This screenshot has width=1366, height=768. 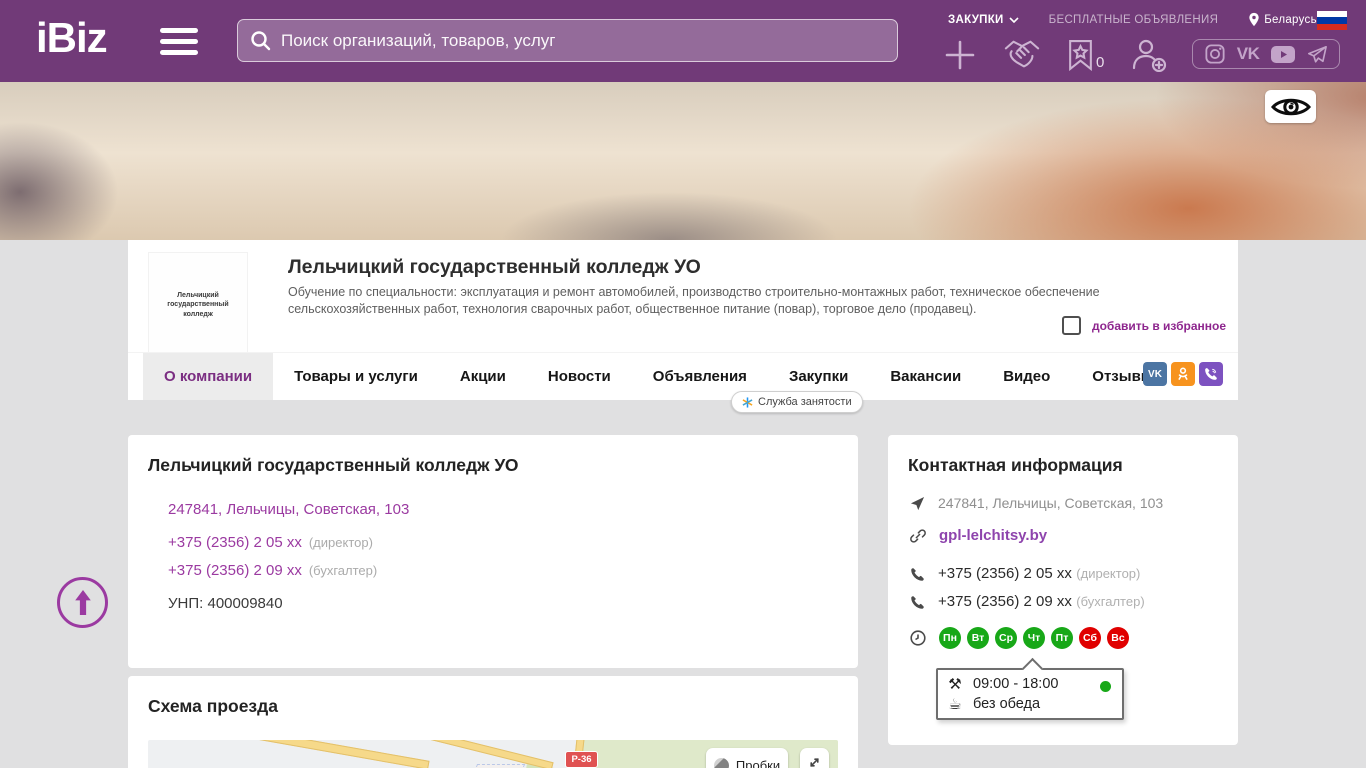 What do you see at coordinates (1071, 325) in the screenshot?
I see `favorite-checkbox` at bounding box center [1071, 325].